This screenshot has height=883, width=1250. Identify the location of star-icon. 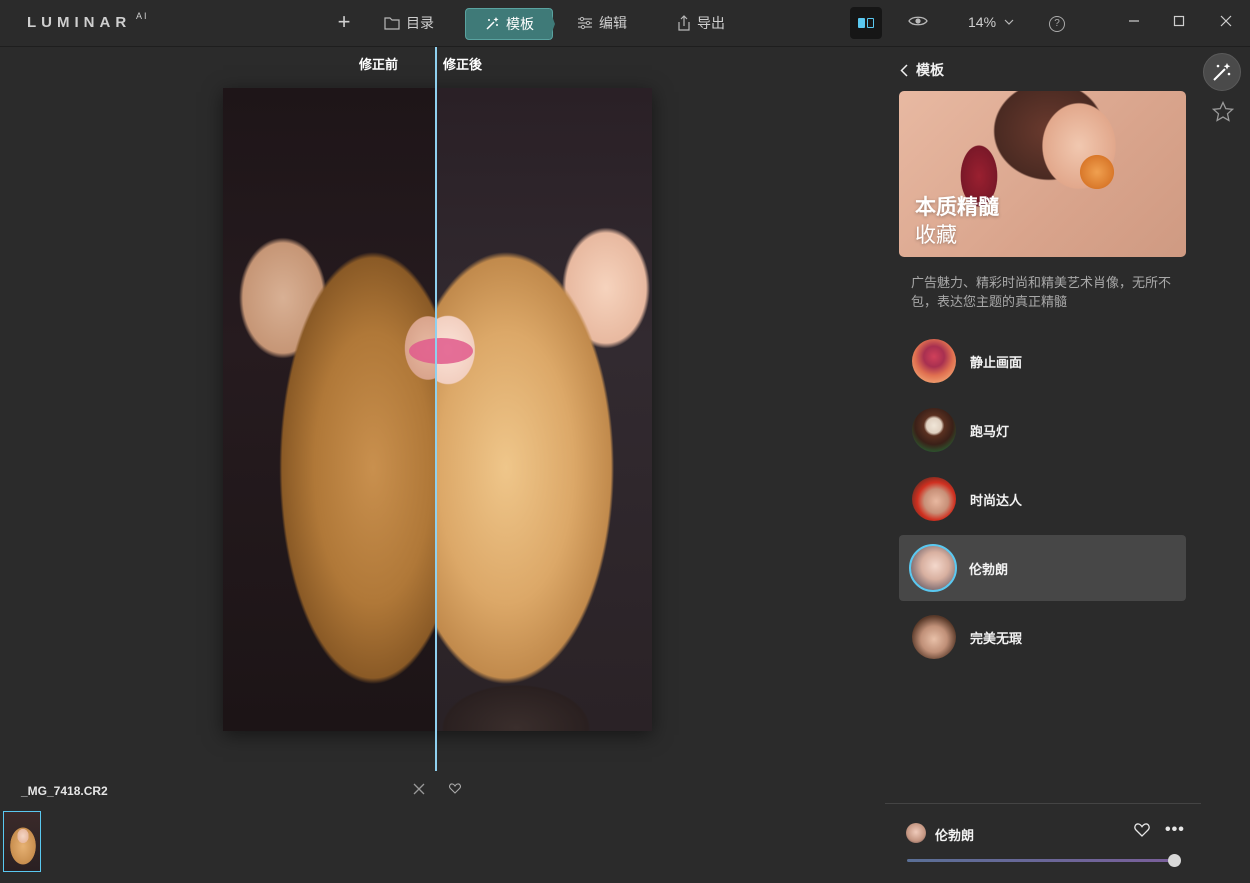
(1223, 111).